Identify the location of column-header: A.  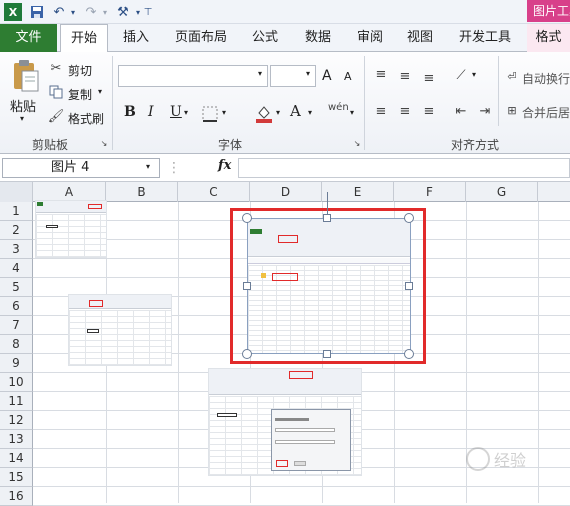
(69, 192).